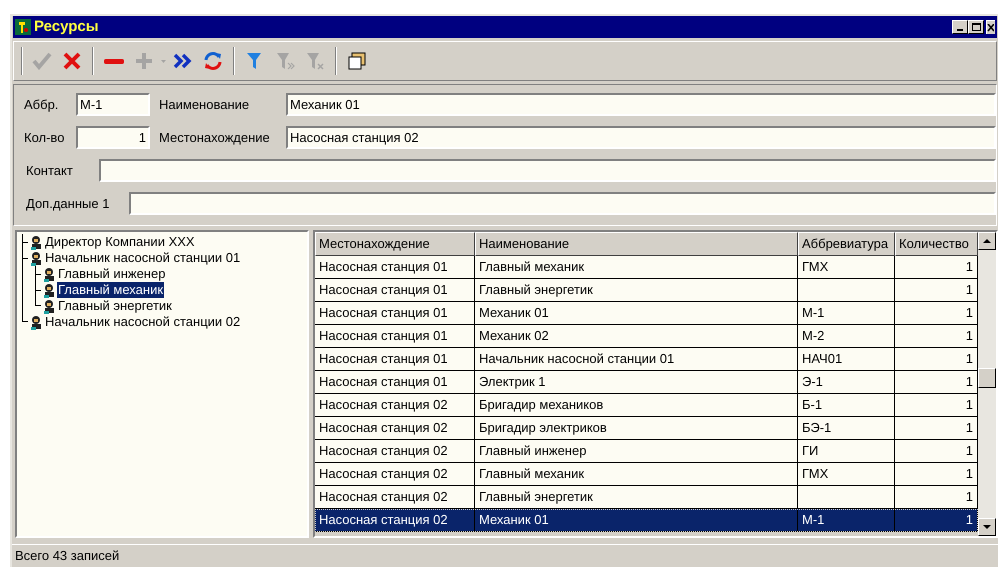 Image resolution: width=998 pixels, height=567 pixels. What do you see at coordinates (646, 267) in the screenshot?
I see `table-row: Насосная станция 01 Главный механик ГМХ 1` at bounding box center [646, 267].